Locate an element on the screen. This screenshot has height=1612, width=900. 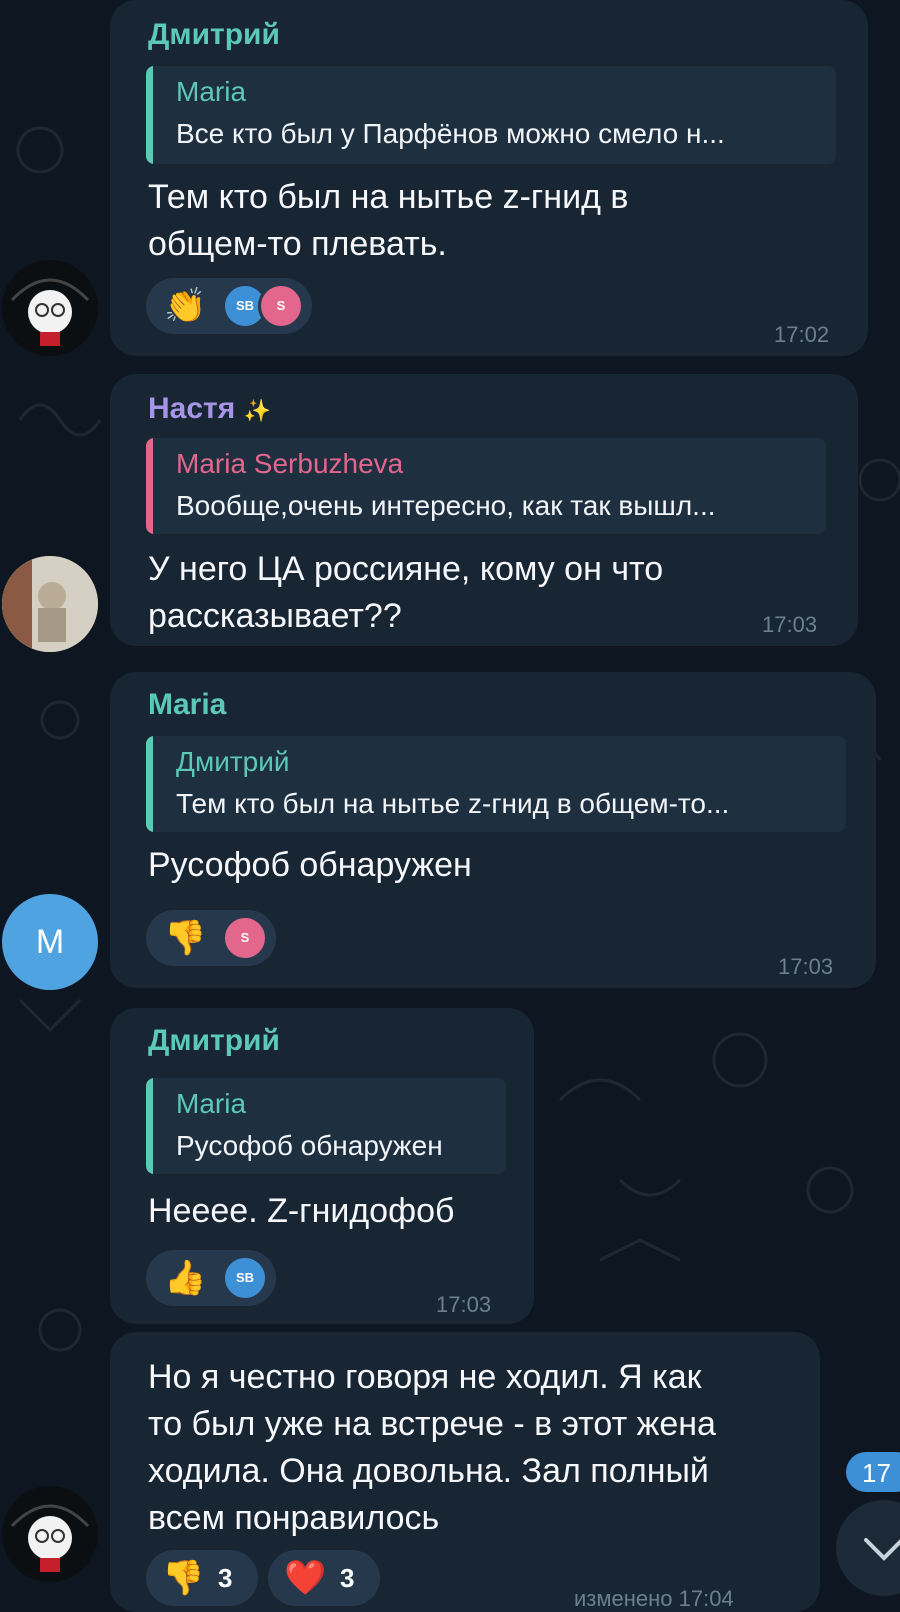
thumbs-up-emoji-icon: 👍 is located at coordinates (185, 1278).